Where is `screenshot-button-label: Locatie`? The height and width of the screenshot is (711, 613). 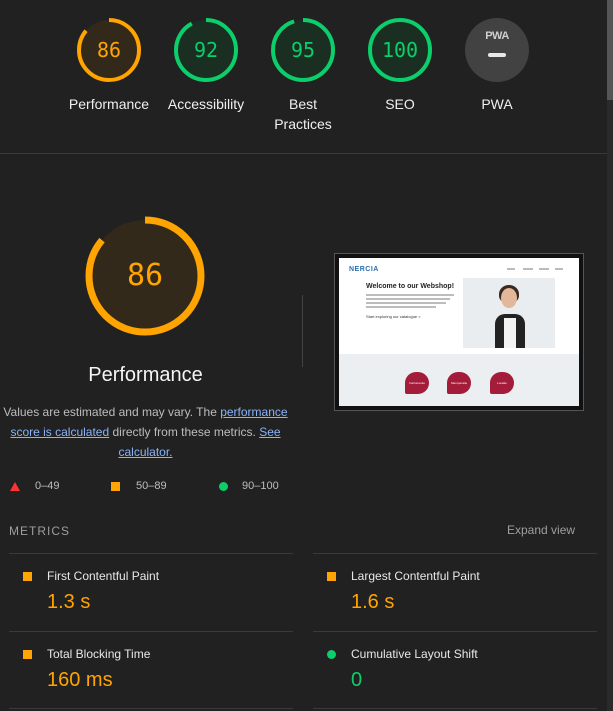
screenshot-button-label: Locatie is located at coordinates (502, 383).